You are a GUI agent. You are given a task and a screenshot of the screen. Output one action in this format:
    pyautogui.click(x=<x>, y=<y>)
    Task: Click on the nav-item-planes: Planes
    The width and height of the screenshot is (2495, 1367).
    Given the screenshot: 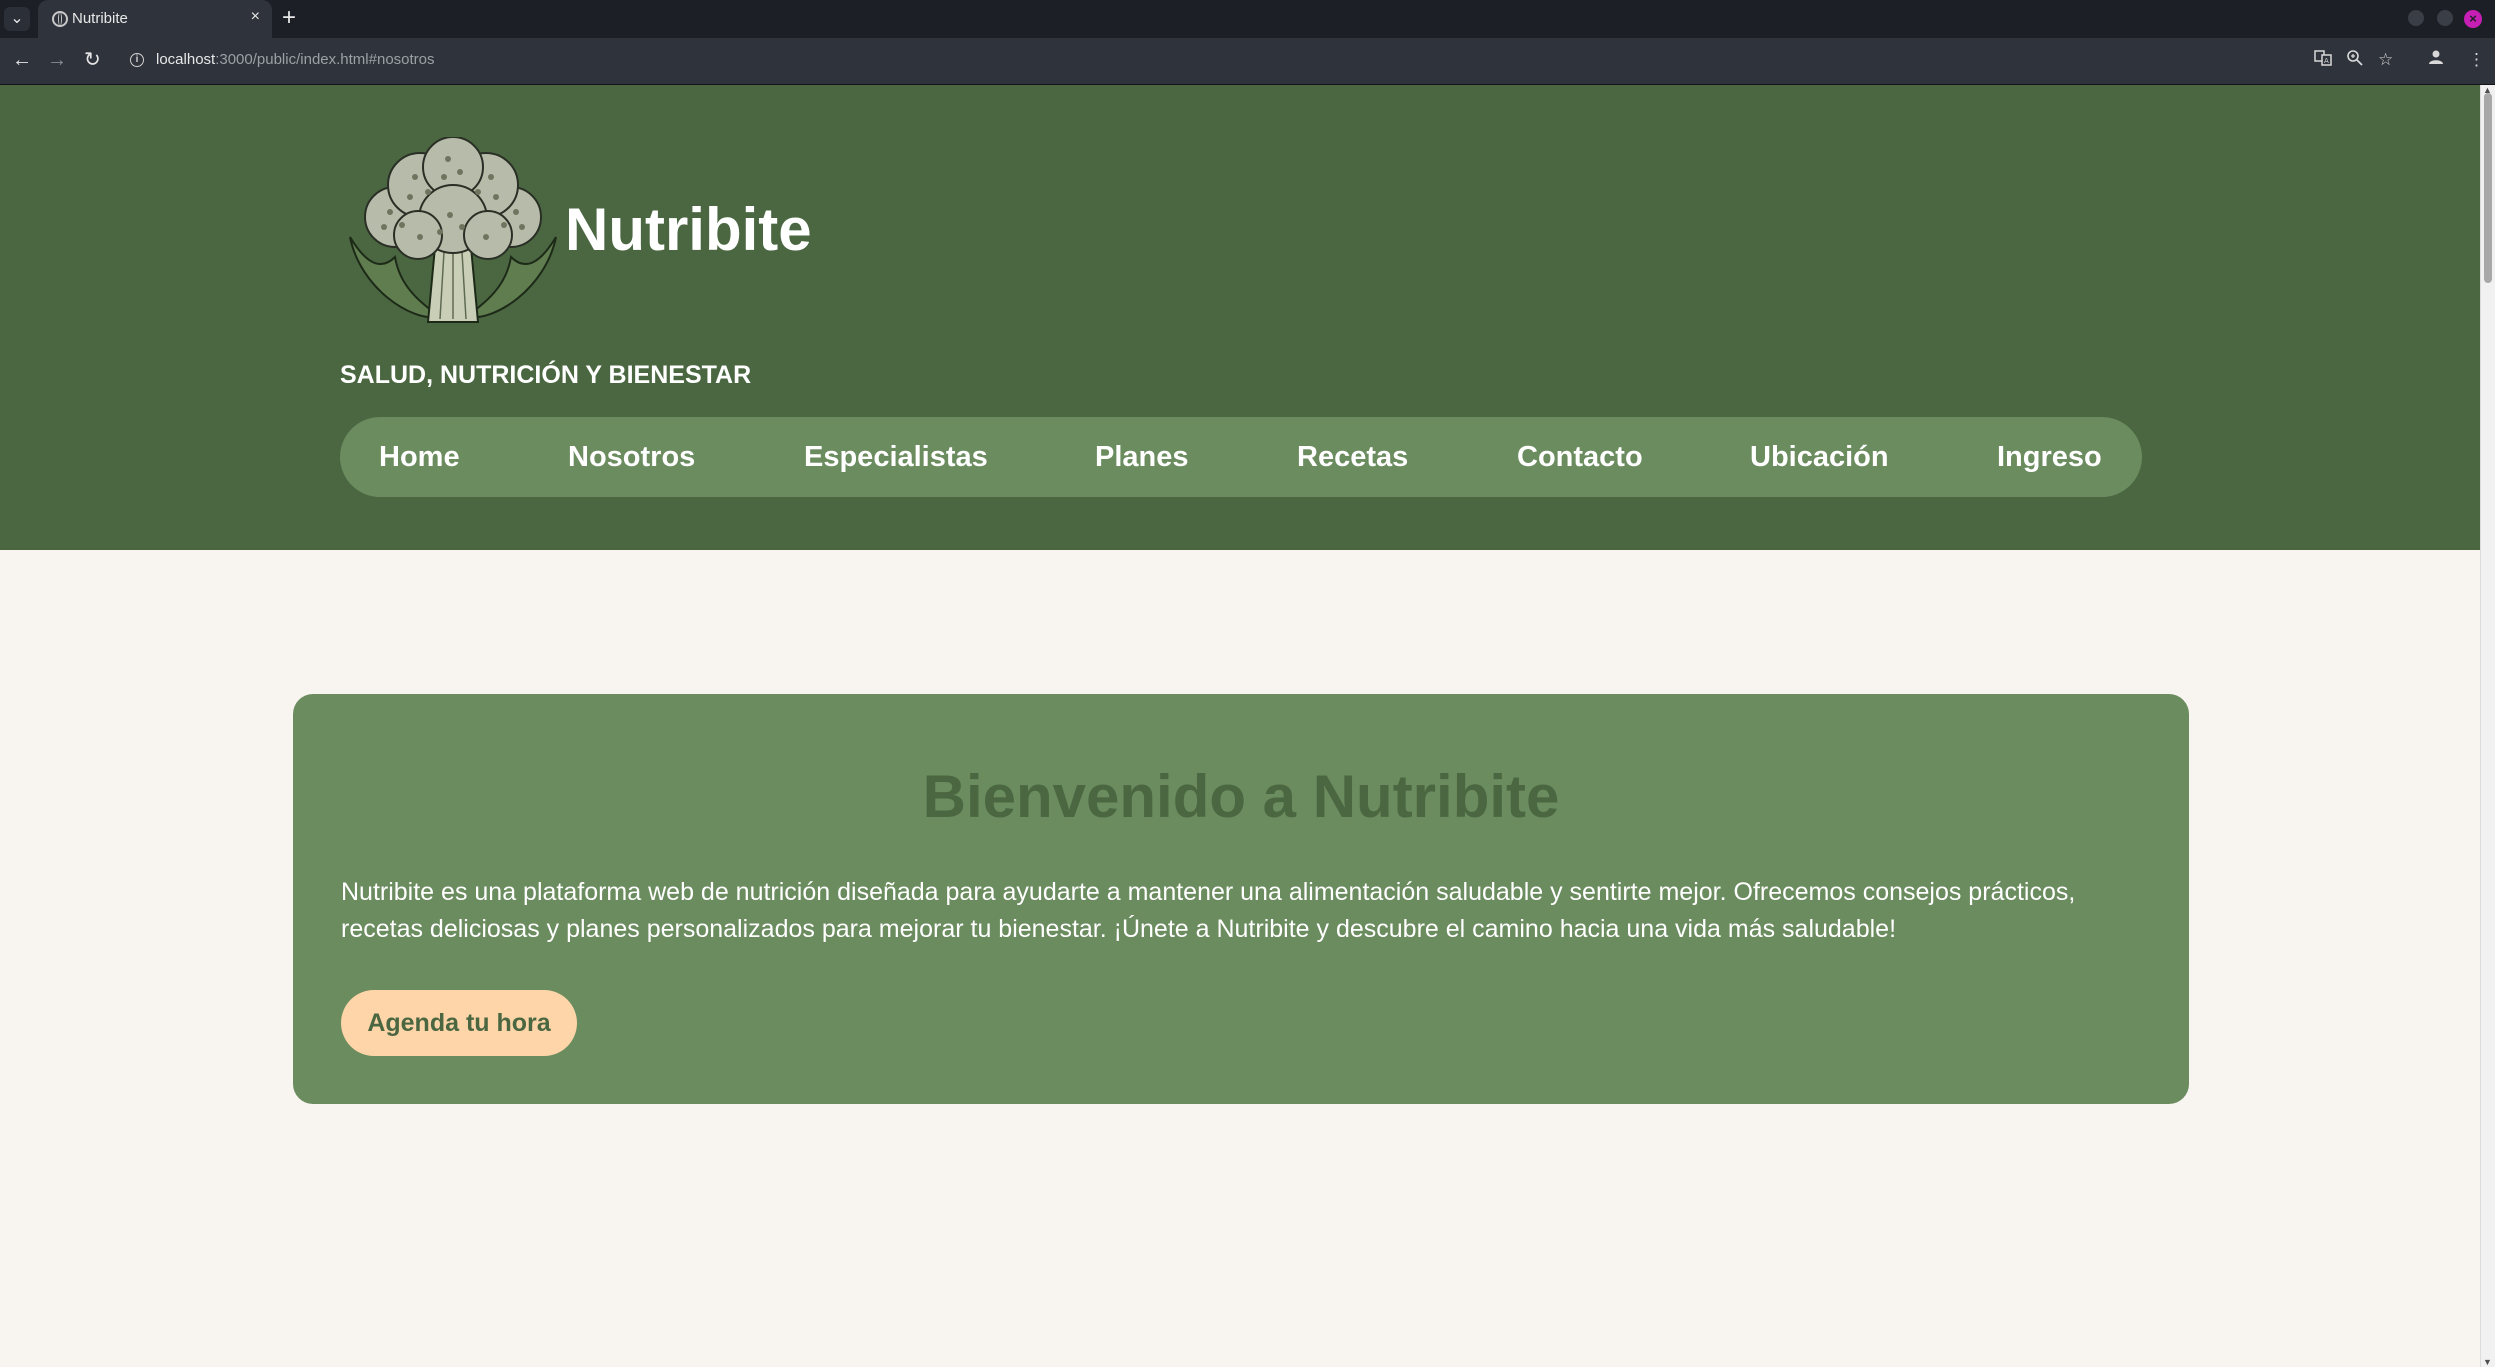 What is the action you would take?
    pyautogui.click(x=1142, y=457)
    